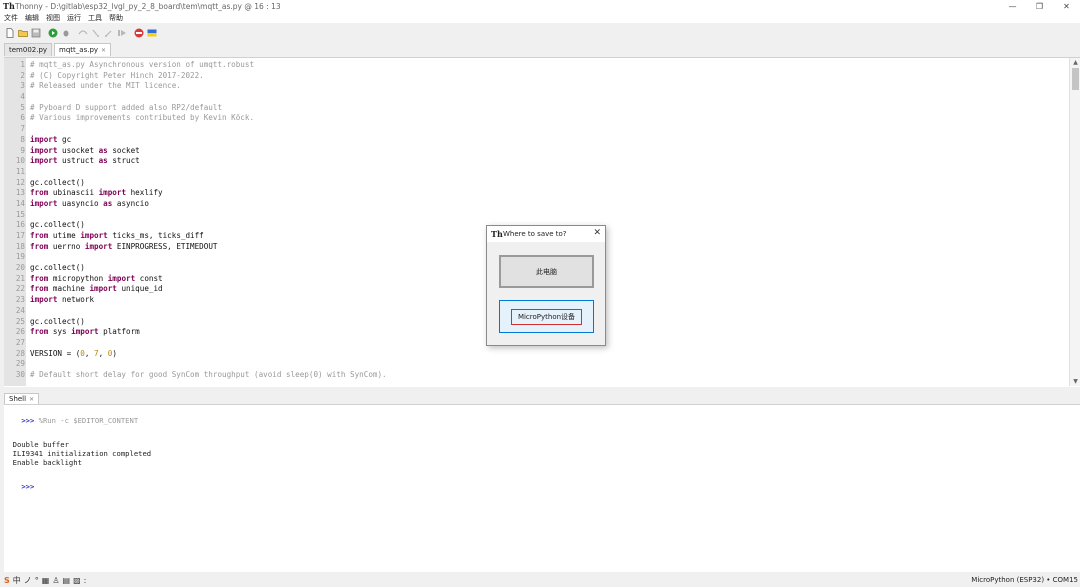  Describe the element at coordinates (20, 246) in the screenshot. I see `line-number: 18` at that location.